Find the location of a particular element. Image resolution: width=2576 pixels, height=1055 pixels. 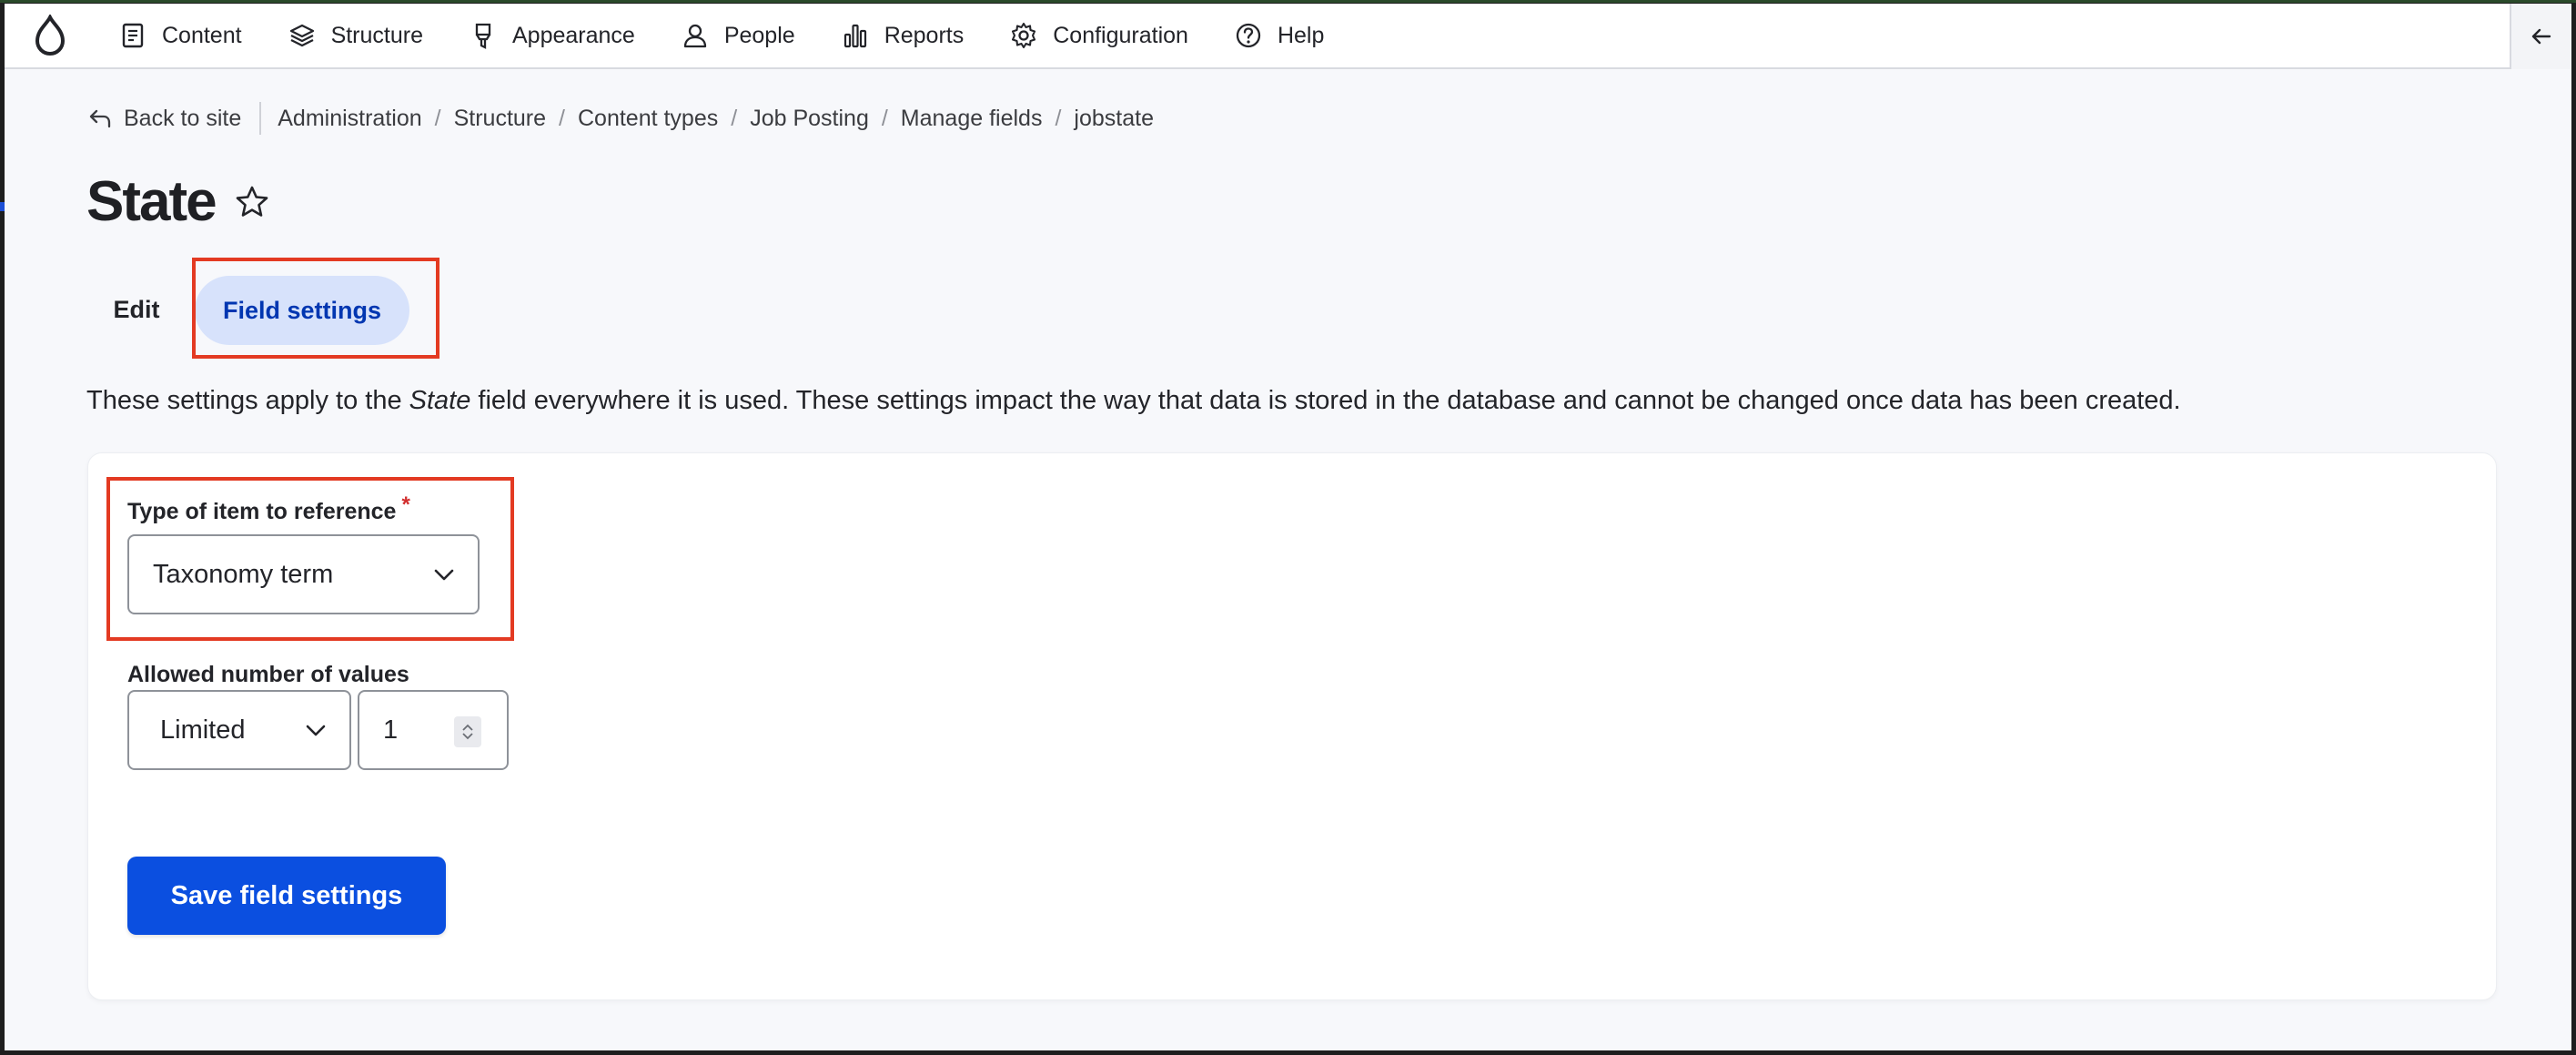

number-spinner is located at coordinates (467, 731).